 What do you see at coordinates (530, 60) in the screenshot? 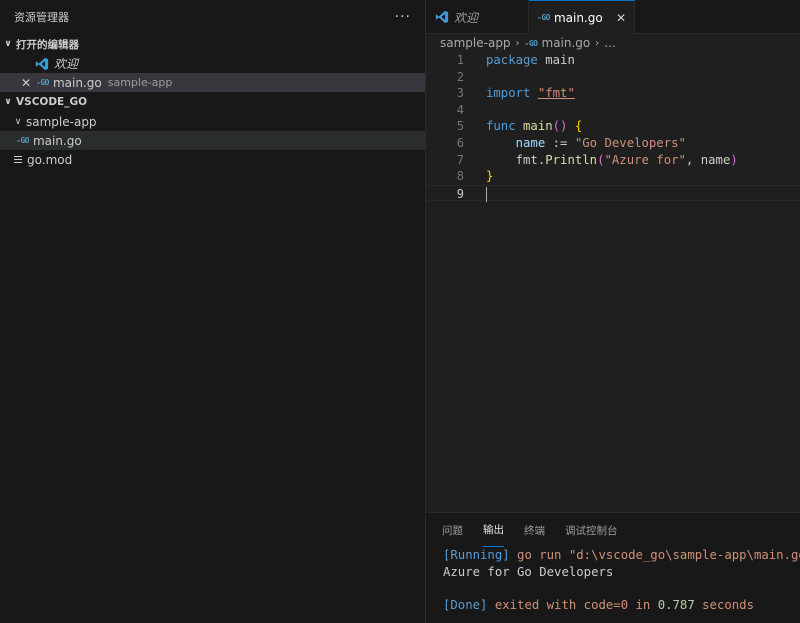
I see `code-text: package main` at bounding box center [530, 60].